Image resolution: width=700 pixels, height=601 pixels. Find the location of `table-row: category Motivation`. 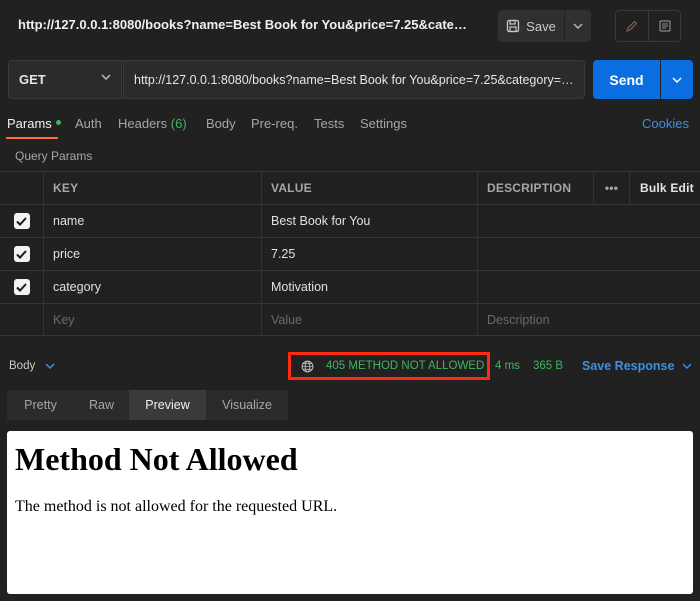

table-row: category Motivation is located at coordinates (350, 286).